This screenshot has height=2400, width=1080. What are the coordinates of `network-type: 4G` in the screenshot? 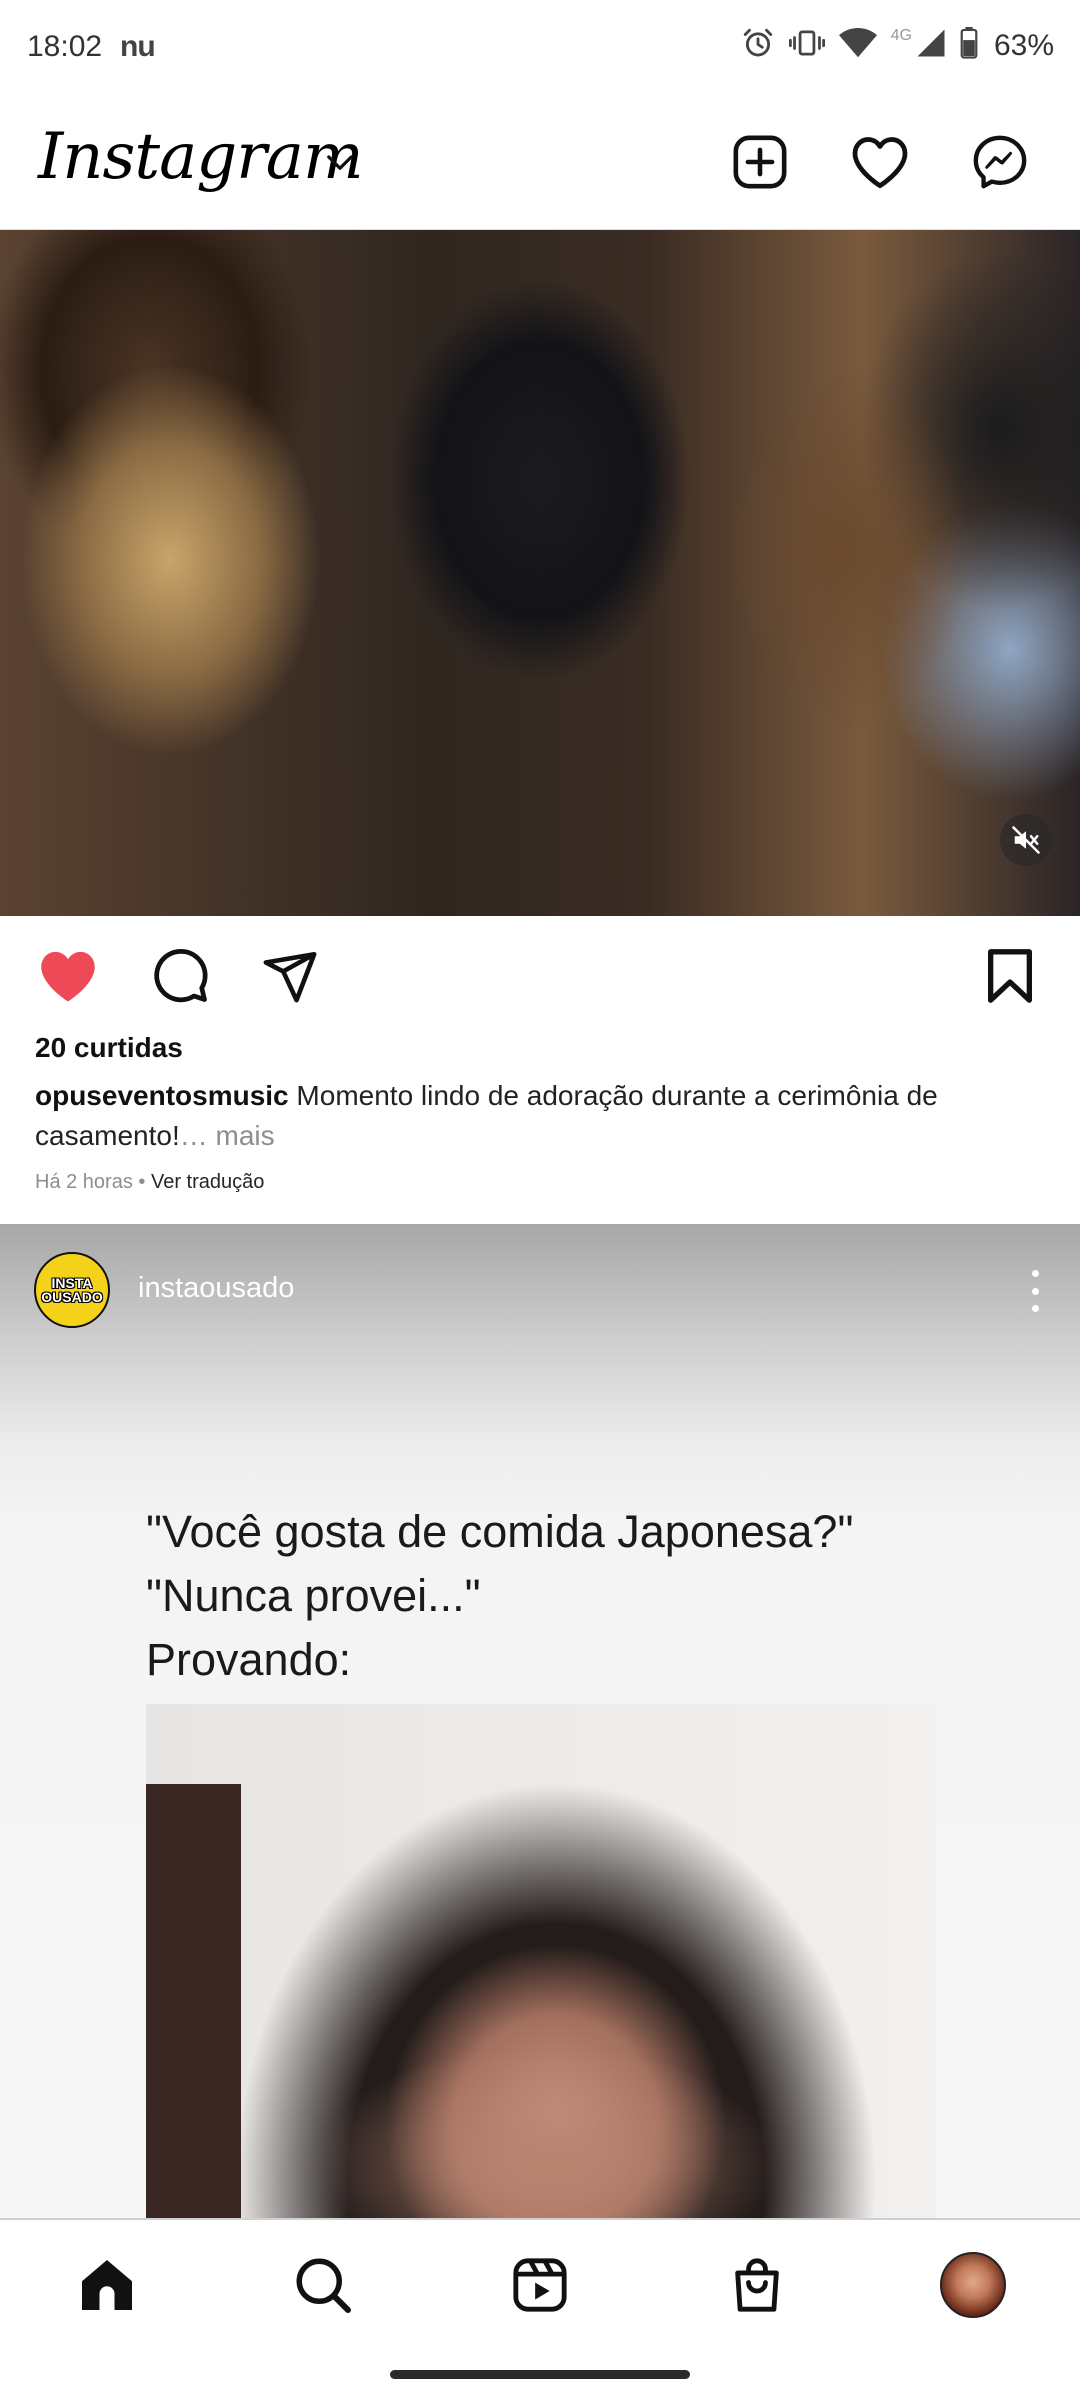 It's located at (901, 35).